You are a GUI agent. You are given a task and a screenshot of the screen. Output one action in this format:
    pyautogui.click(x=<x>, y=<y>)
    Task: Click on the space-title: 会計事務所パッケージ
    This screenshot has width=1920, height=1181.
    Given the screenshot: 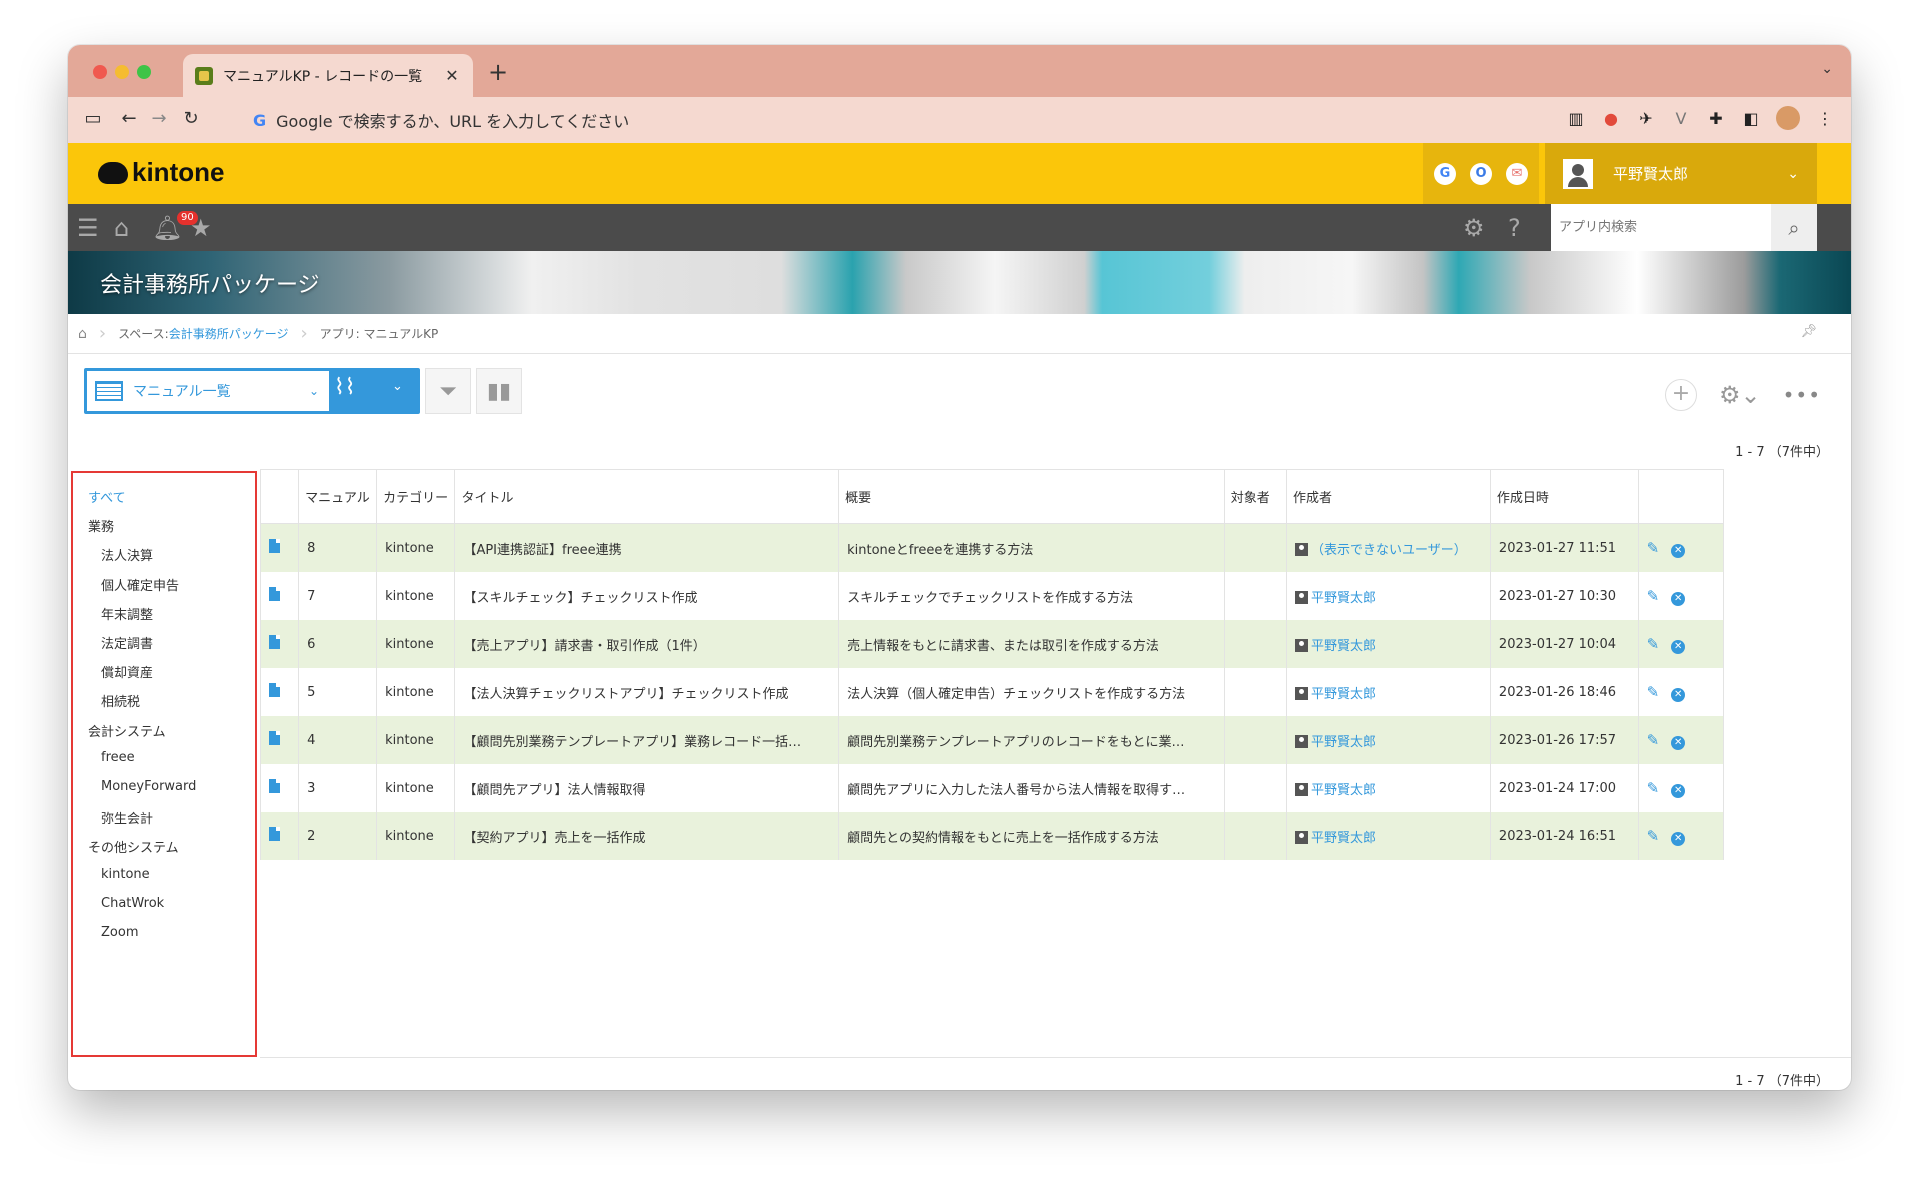 What is the action you would take?
    pyautogui.click(x=210, y=283)
    